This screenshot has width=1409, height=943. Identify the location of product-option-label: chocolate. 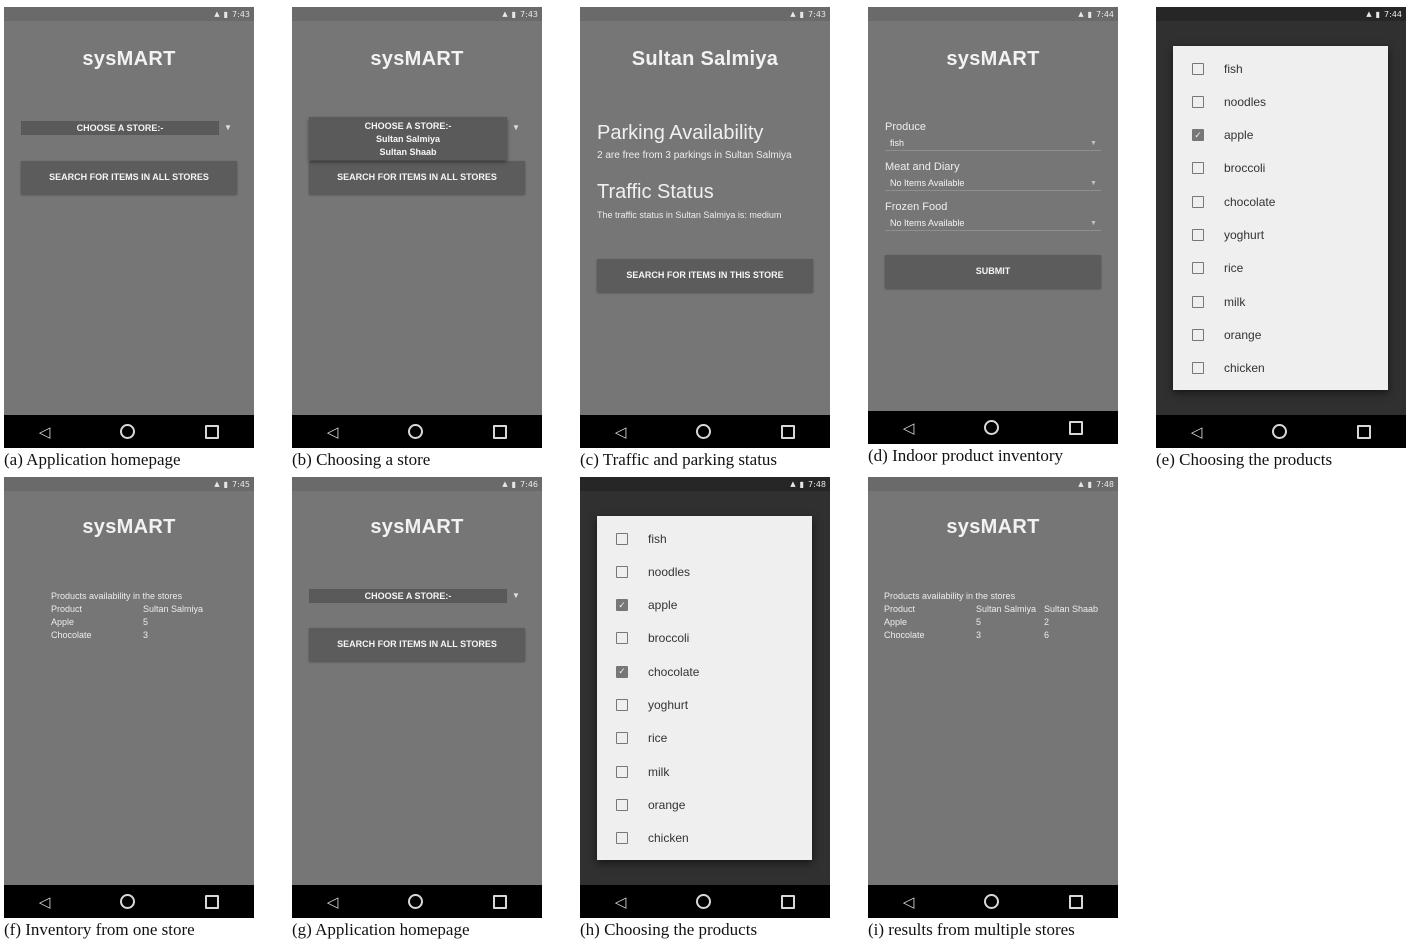
(674, 671).